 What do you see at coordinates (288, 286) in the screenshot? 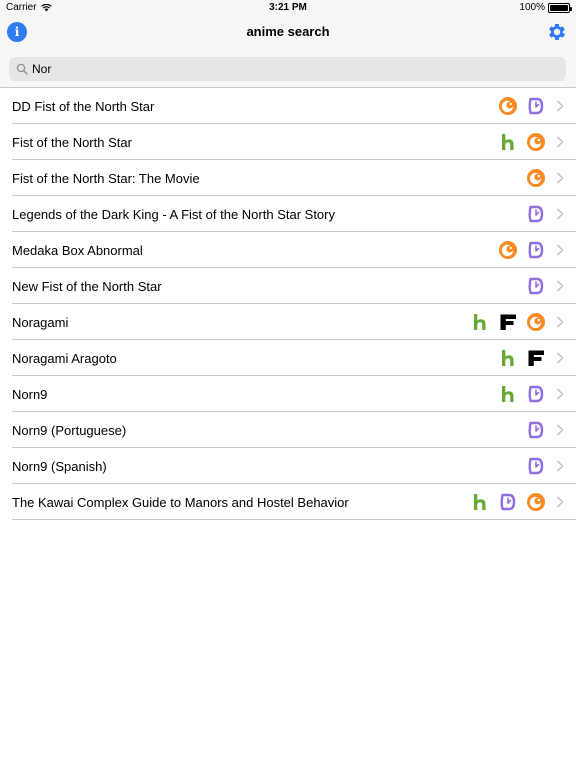
I see `list-item: New Fist of the North Star` at bounding box center [288, 286].